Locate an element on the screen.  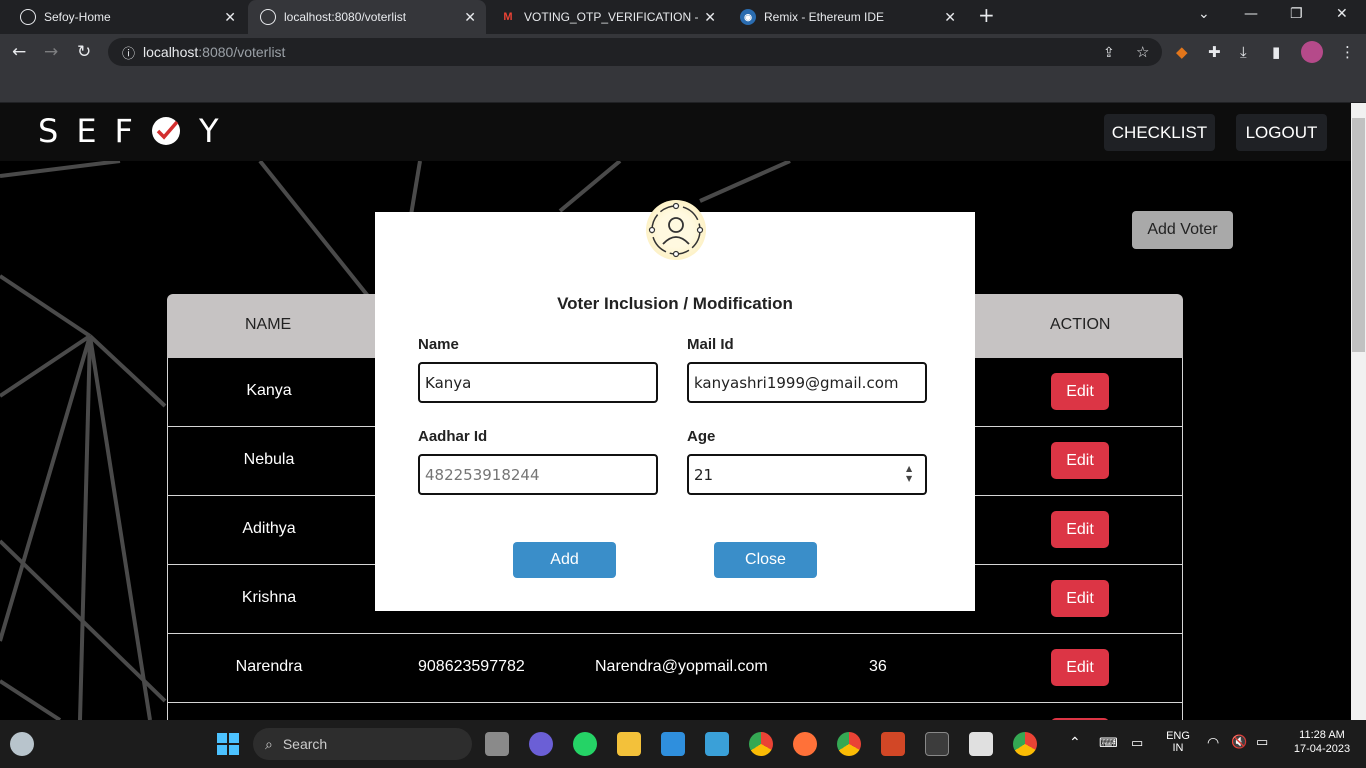
url-host: localhost is located at coordinates (171, 52).